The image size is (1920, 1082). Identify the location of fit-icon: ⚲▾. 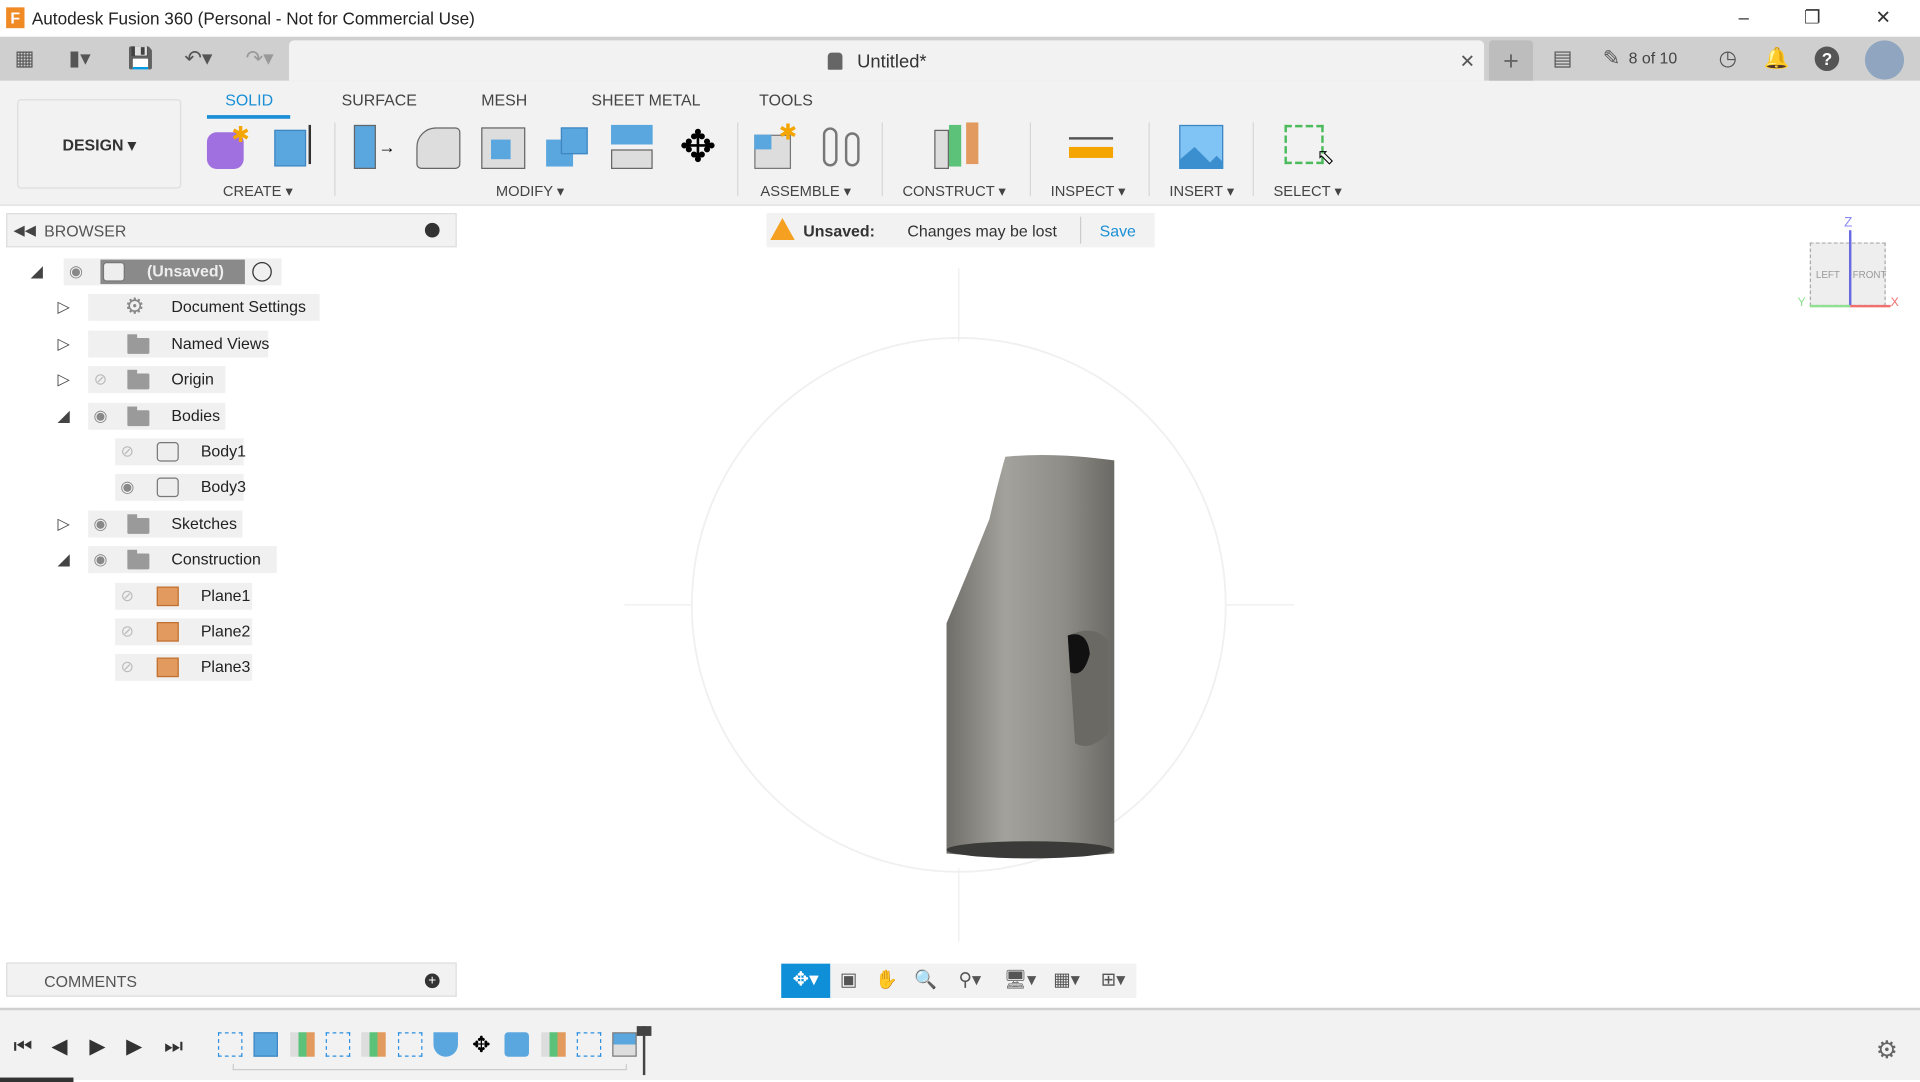
(970, 981).